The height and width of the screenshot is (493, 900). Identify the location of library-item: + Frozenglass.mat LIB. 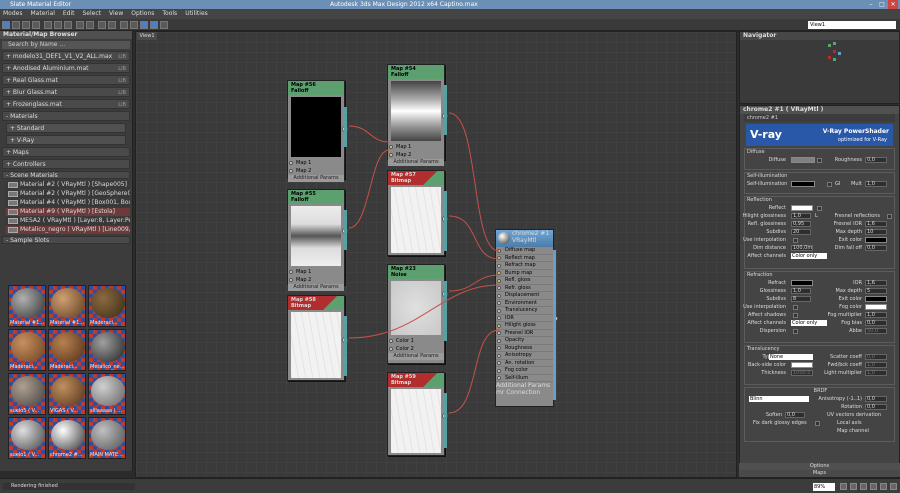
(66, 104).